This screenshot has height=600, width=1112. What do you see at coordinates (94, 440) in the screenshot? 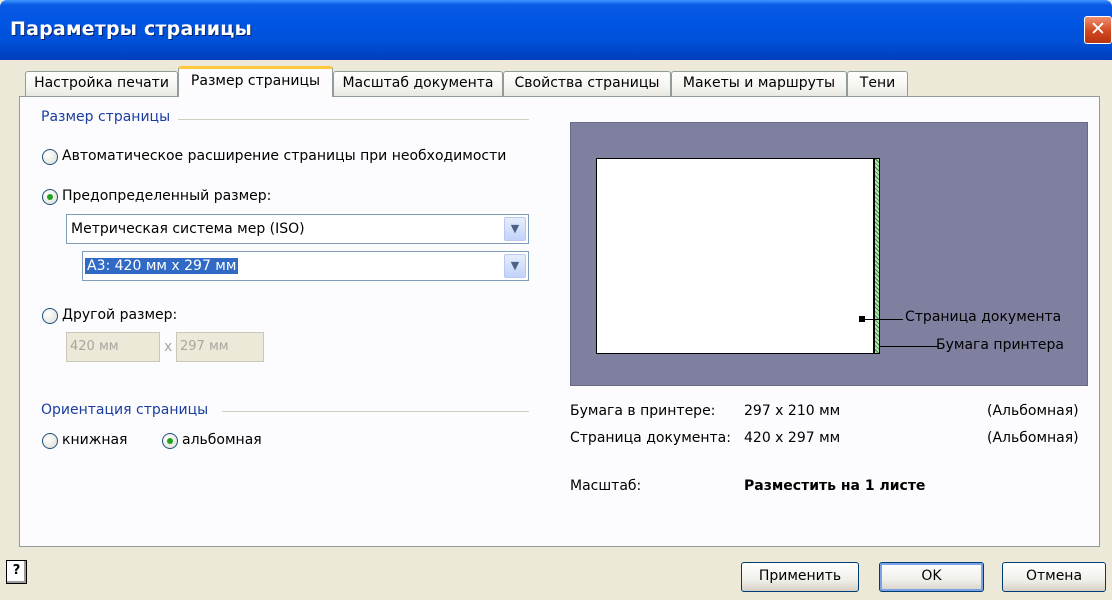
I see `portrait-label: книжная` at bounding box center [94, 440].